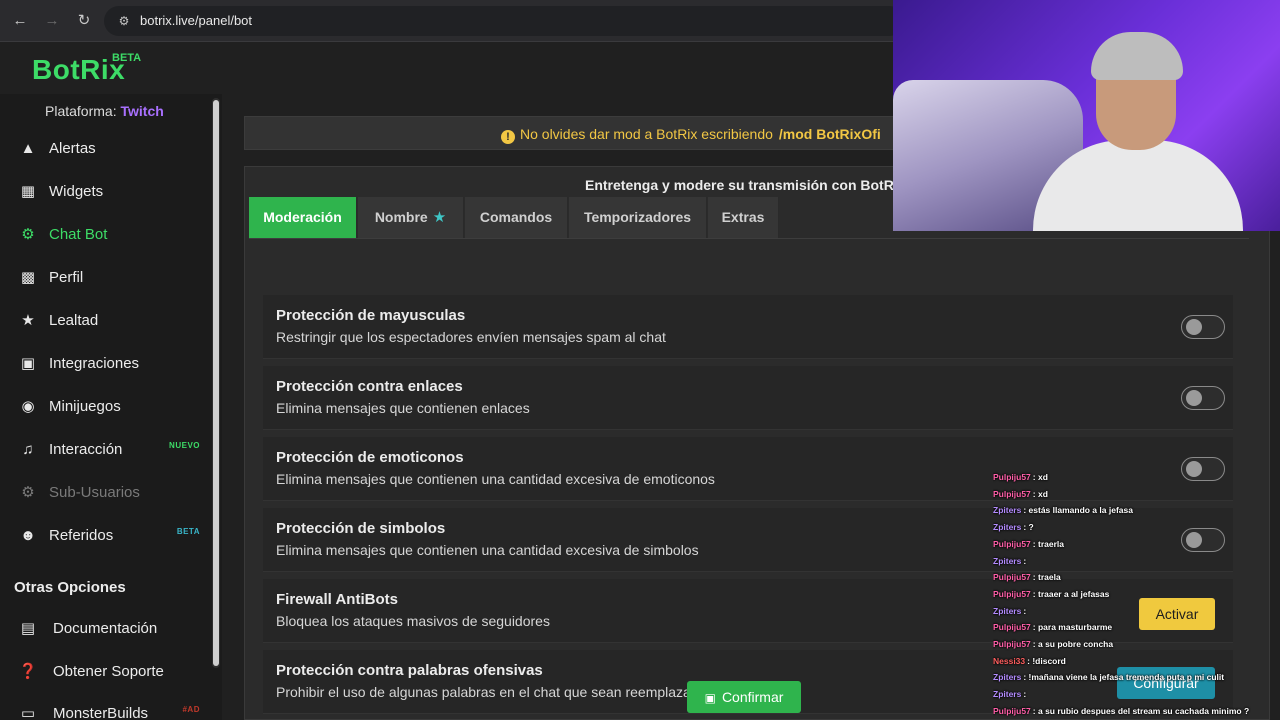  I want to click on sidebar-item-integraciones: ▣ Integraciones, so click(105, 364).